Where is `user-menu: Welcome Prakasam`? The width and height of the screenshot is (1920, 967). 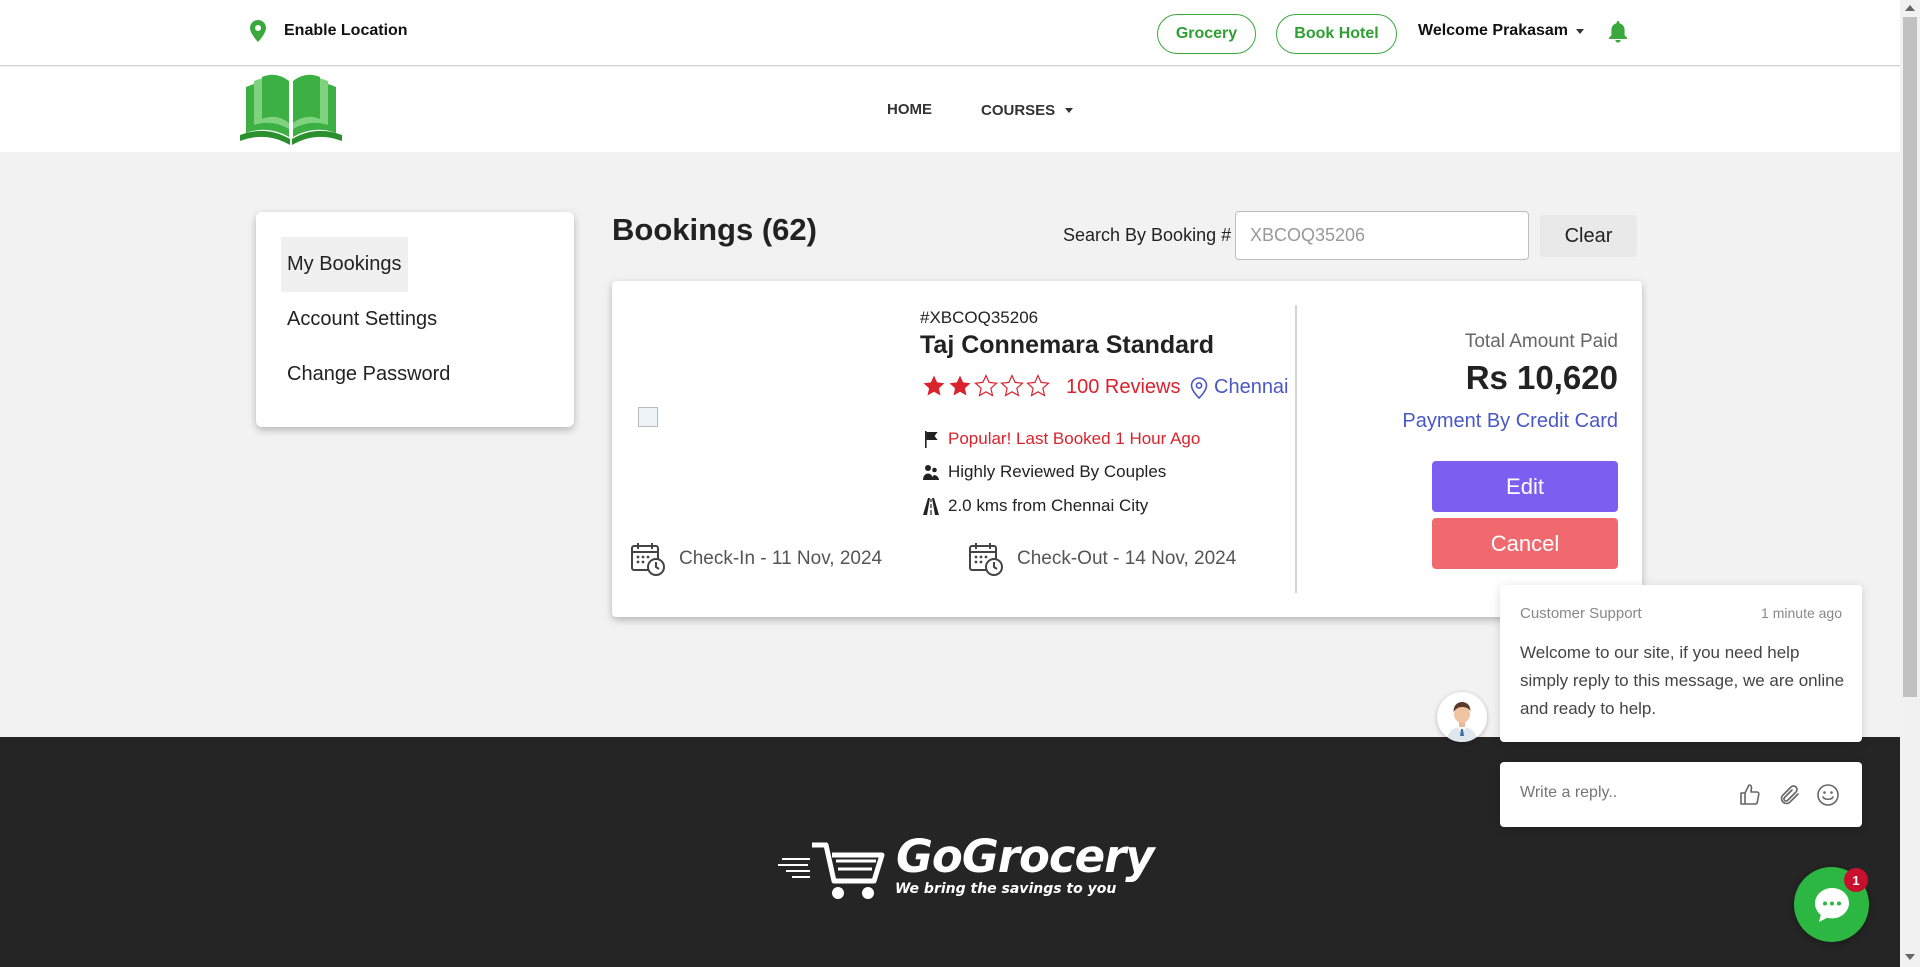 user-menu: Welcome Prakasam is located at coordinates (1501, 31).